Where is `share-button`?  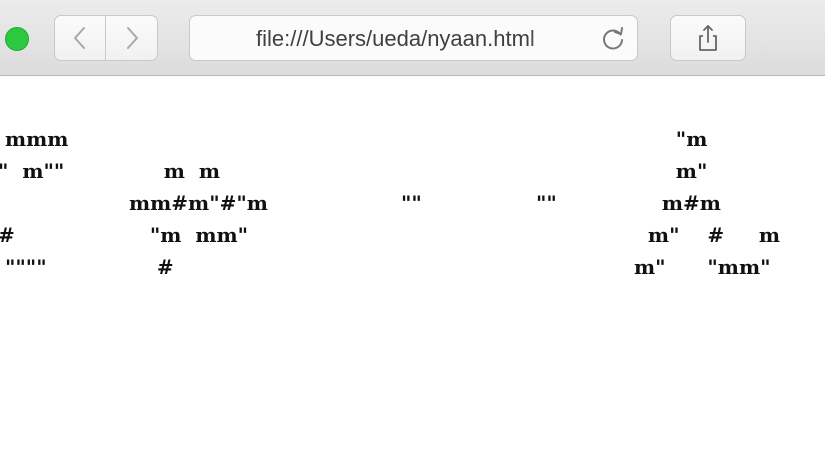
share-button is located at coordinates (708, 38).